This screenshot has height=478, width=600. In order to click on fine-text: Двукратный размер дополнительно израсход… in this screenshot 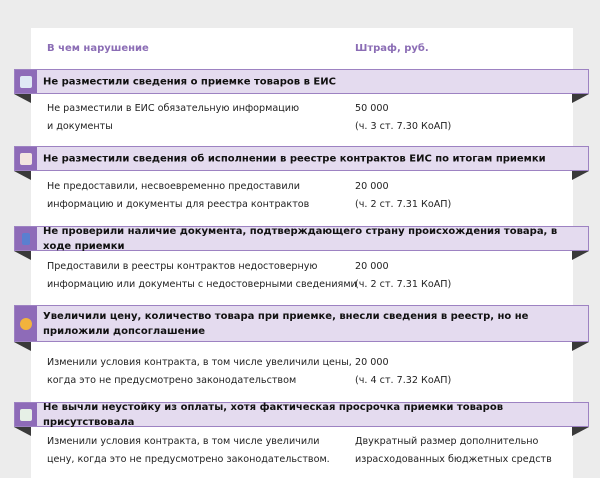, I will do `click(453, 450)`.